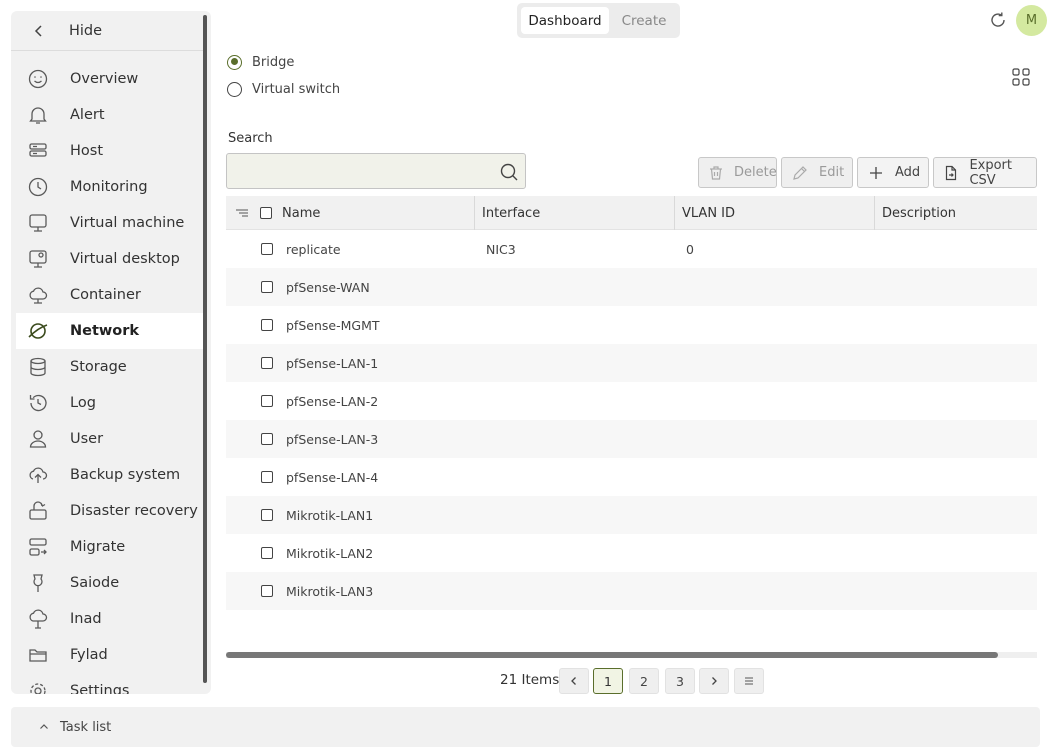 The height and width of the screenshot is (755, 1050). I want to click on sidebar-item-virtual-desktop: Virtual desktop, so click(107, 259).